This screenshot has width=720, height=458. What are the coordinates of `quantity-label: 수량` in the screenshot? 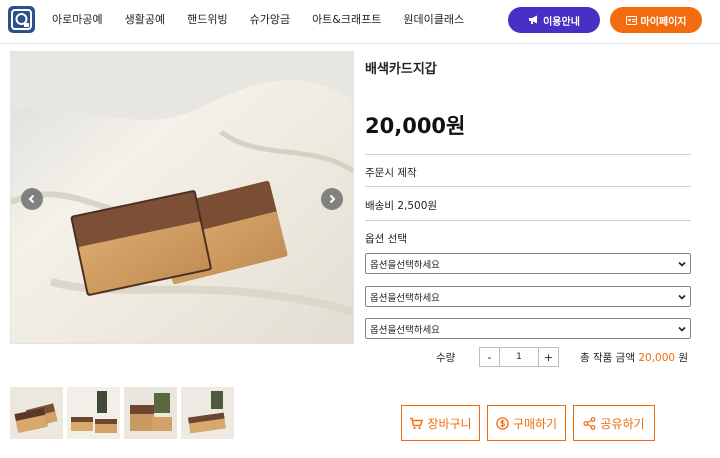 It's located at (446, 358).